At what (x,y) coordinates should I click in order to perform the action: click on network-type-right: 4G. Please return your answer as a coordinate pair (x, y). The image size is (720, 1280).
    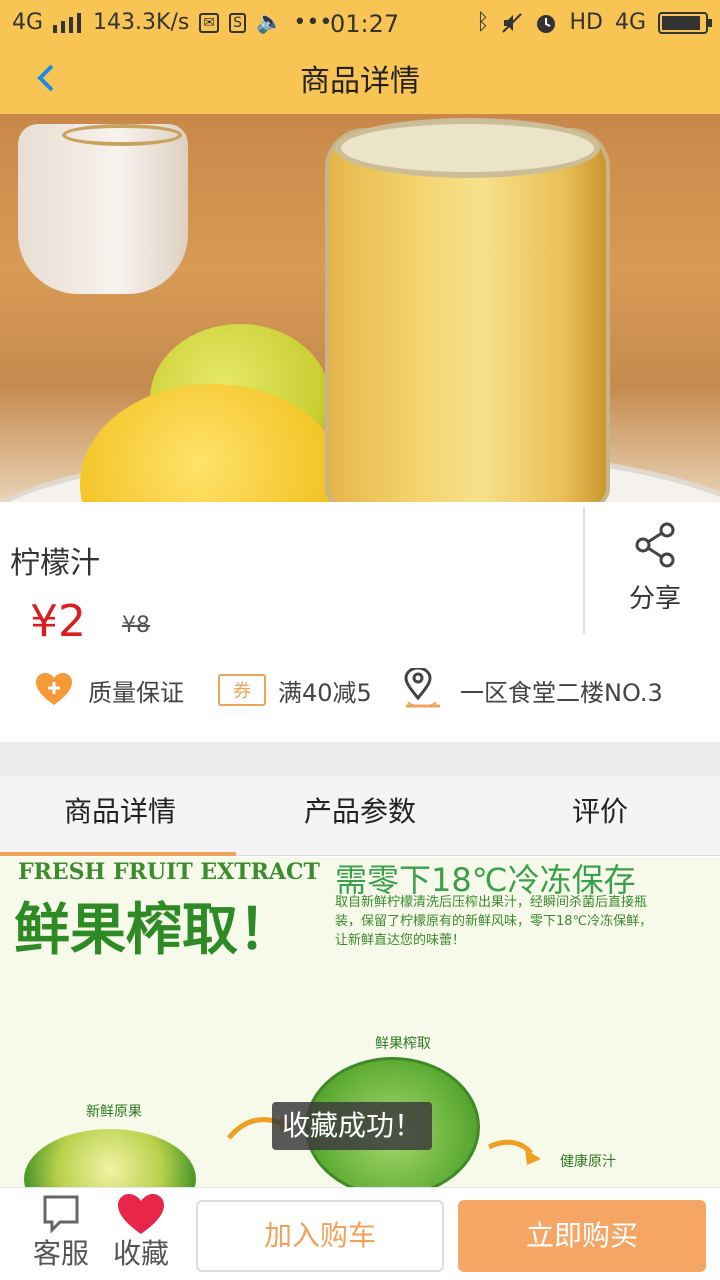
    Looking at the image, I should click on (630, 22).